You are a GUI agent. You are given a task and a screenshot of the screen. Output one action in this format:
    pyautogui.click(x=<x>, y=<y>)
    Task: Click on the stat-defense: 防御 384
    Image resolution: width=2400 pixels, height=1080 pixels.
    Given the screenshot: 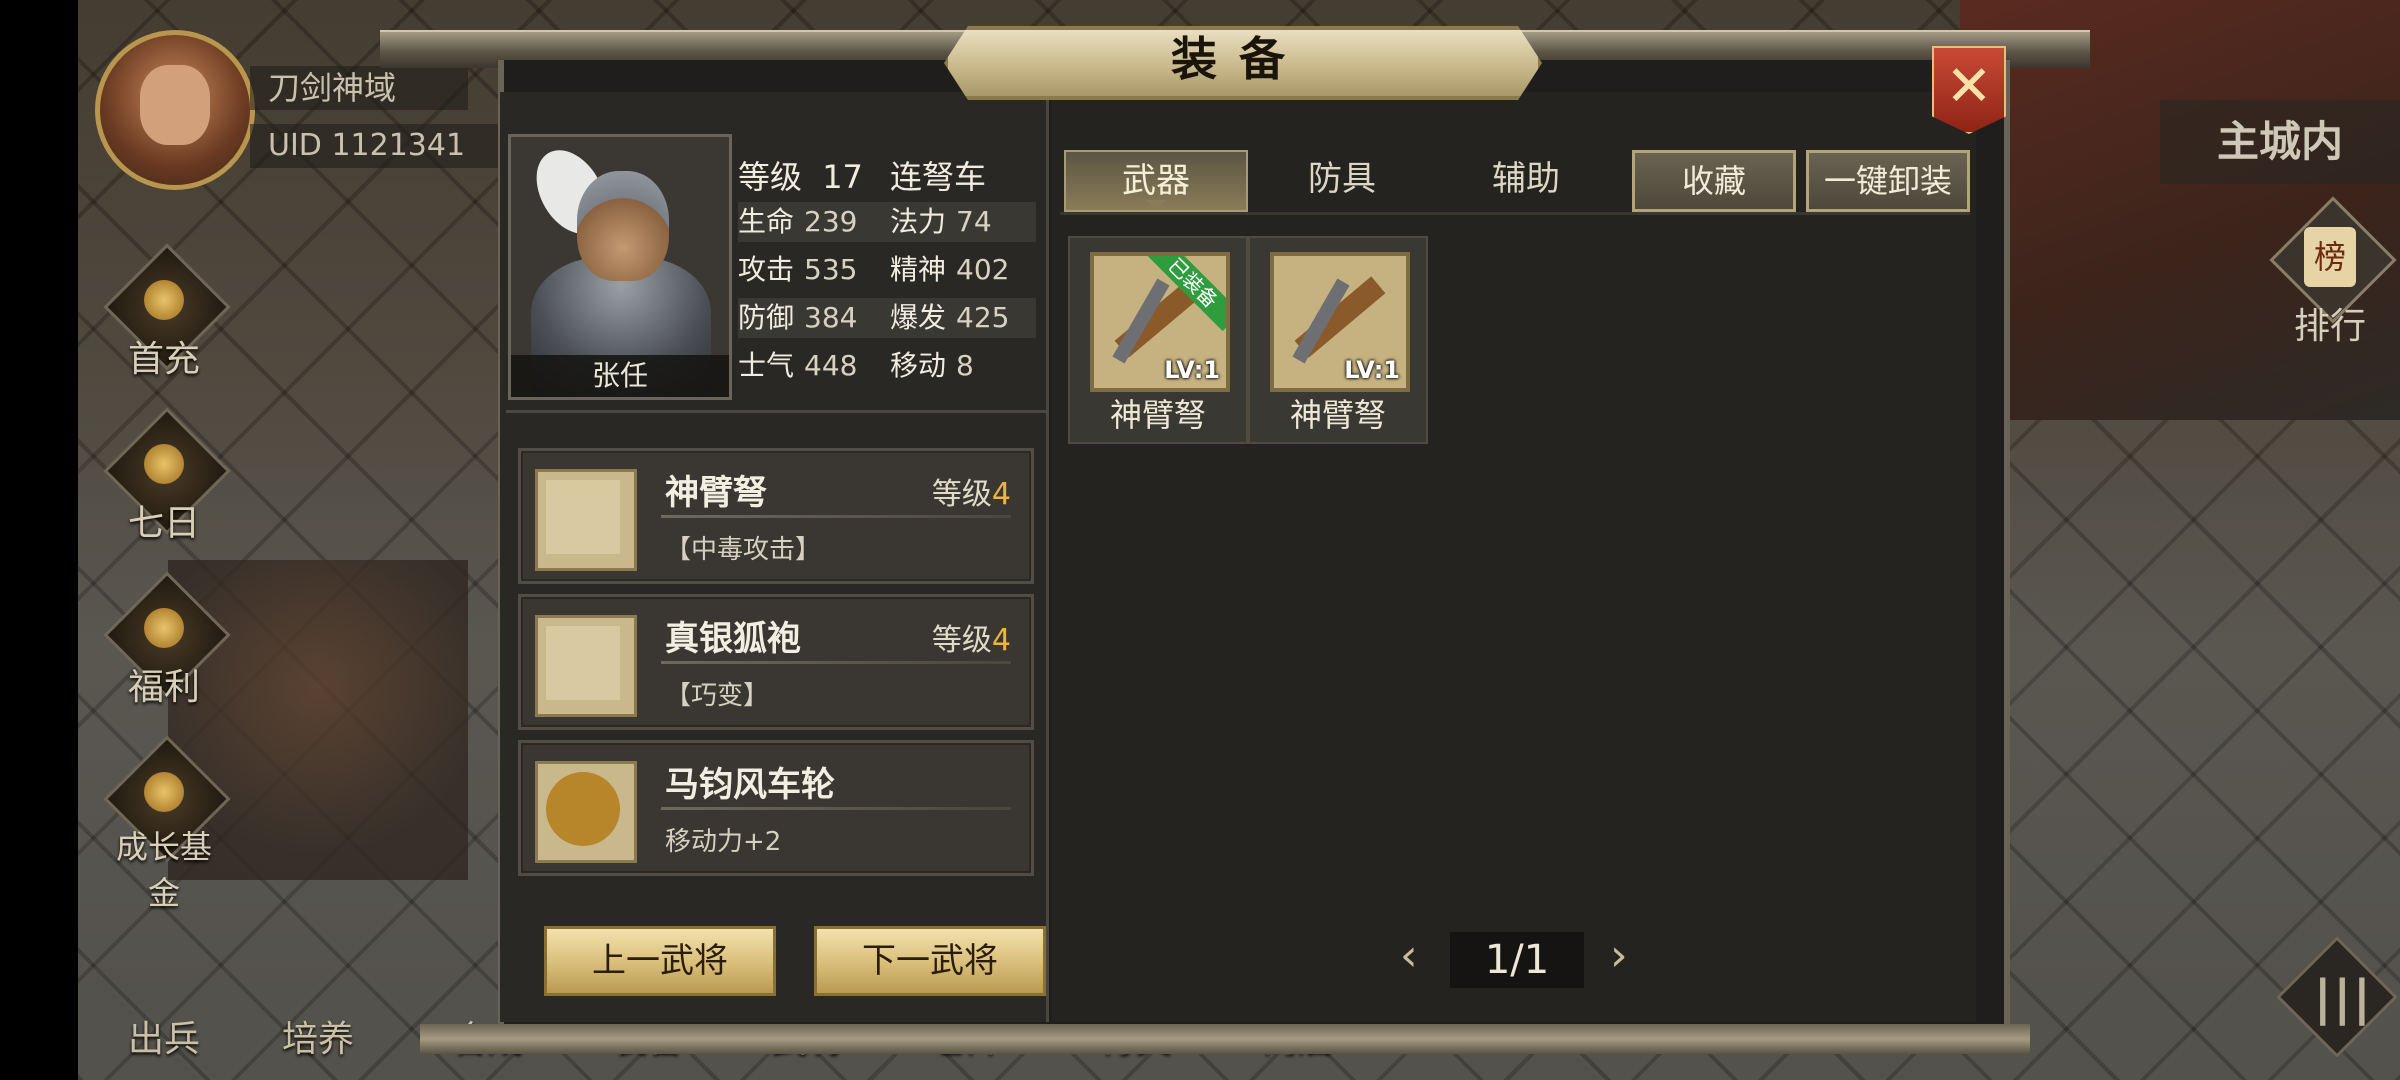 What is the action you would take?
    pyautogui.click(x=798, y=317)
    